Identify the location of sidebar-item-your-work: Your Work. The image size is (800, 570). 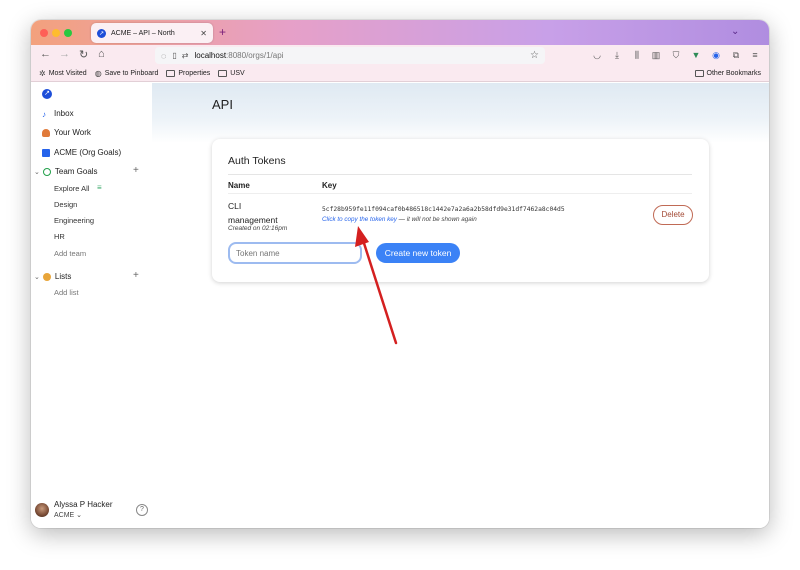
(66, 132).